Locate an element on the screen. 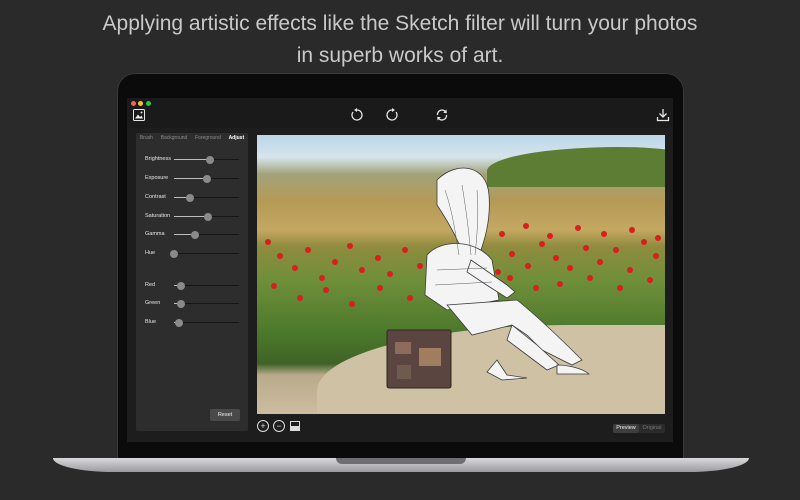 The image size is (800, 500). photo-library-icon is located at coordinates (139, 117).